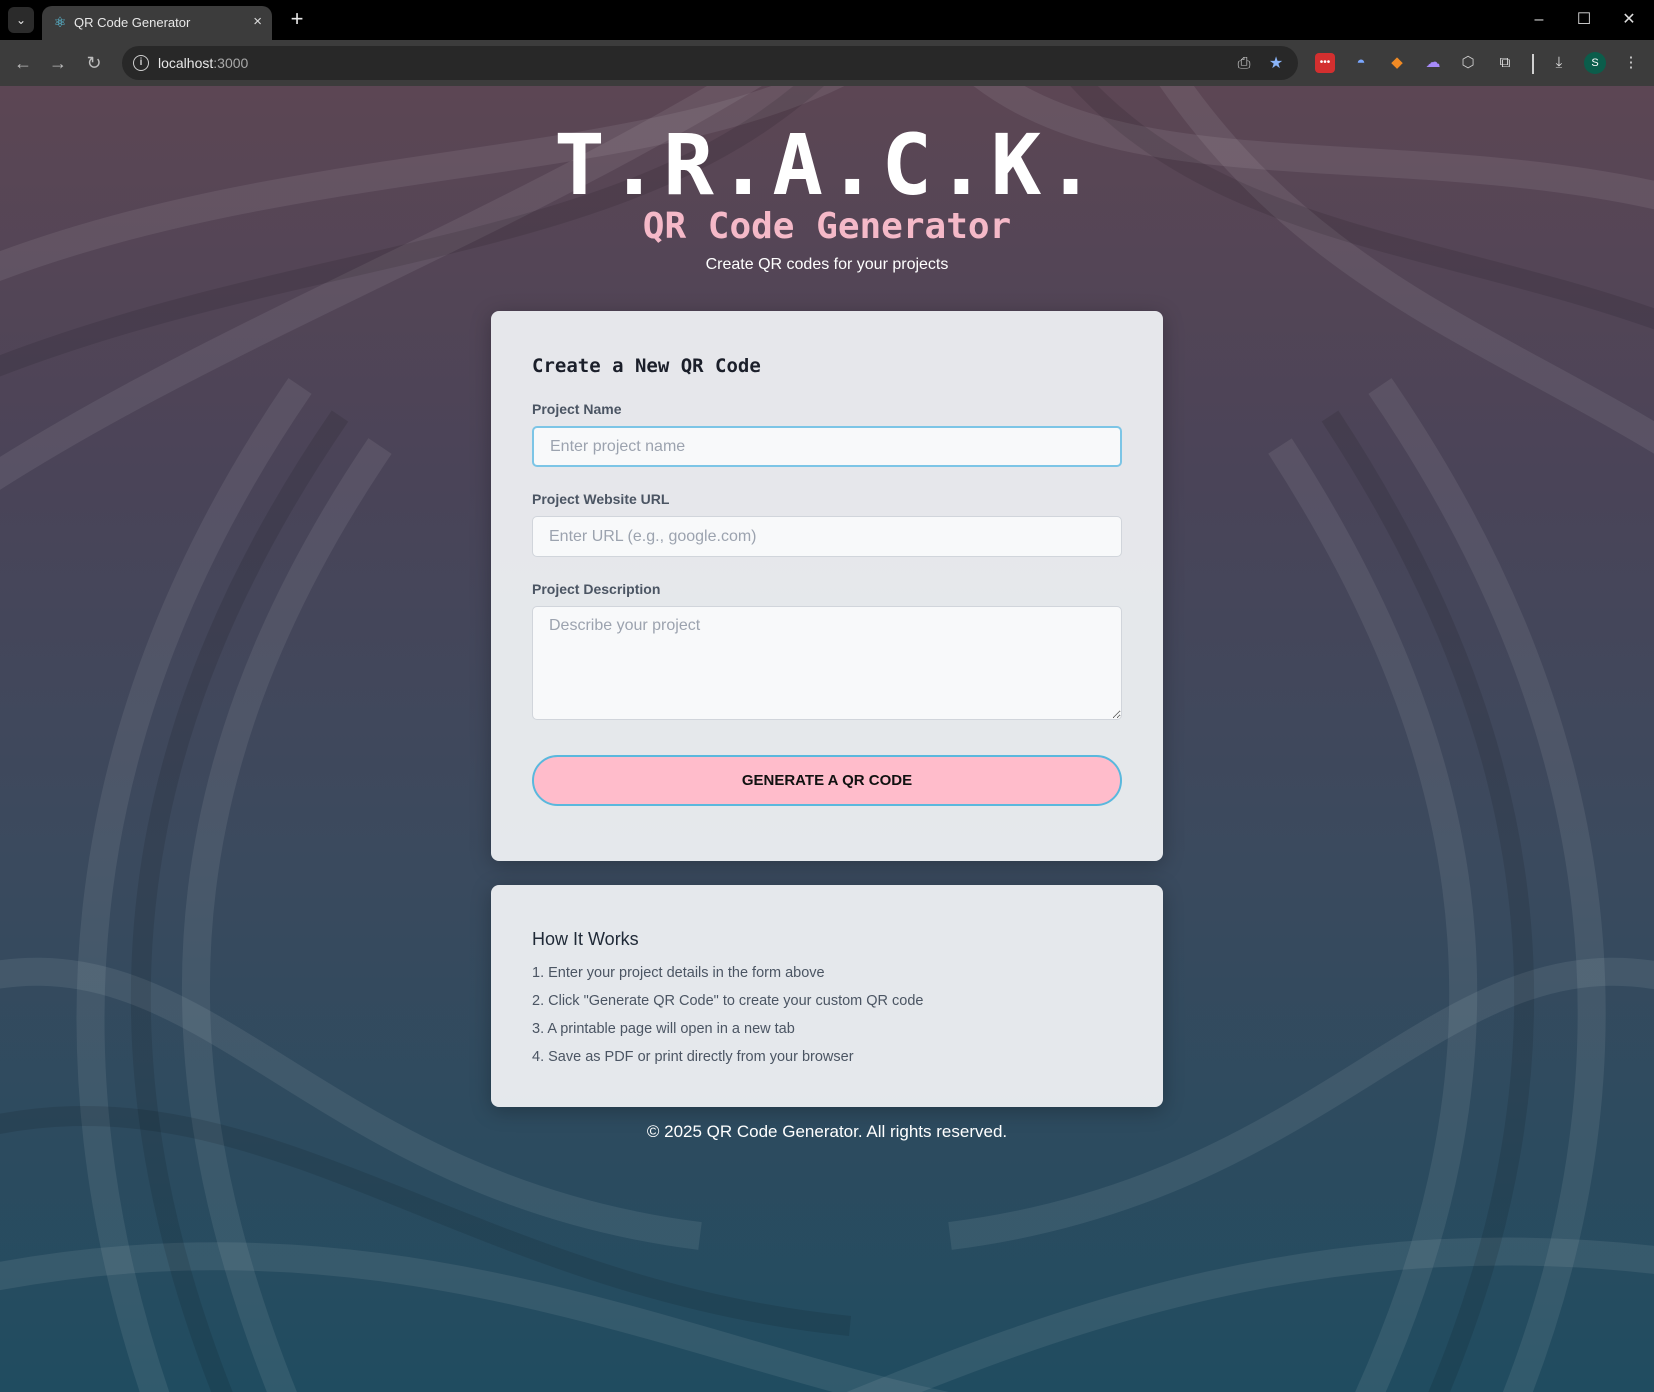 Image resolution: width=1654 pixels, height=1392 pixels. I want to click on extension-red-icon: •••, so click(1325, 63).